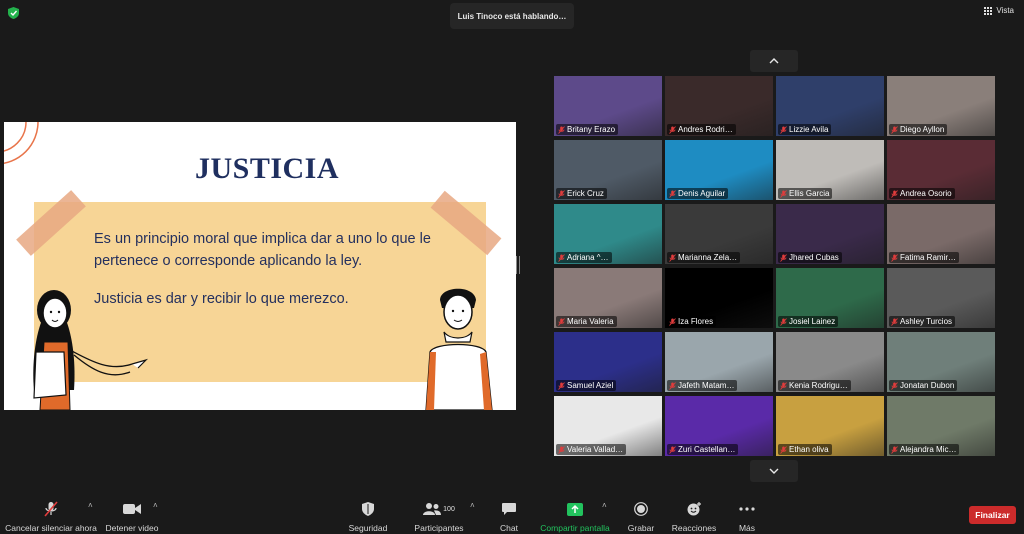 This screenshot has height=534, width=1024. What do you see at coordinates (472, 505) in the screenshot?
I see `participants-options-caret-icon: ˄` at bounding box center [472, 505].